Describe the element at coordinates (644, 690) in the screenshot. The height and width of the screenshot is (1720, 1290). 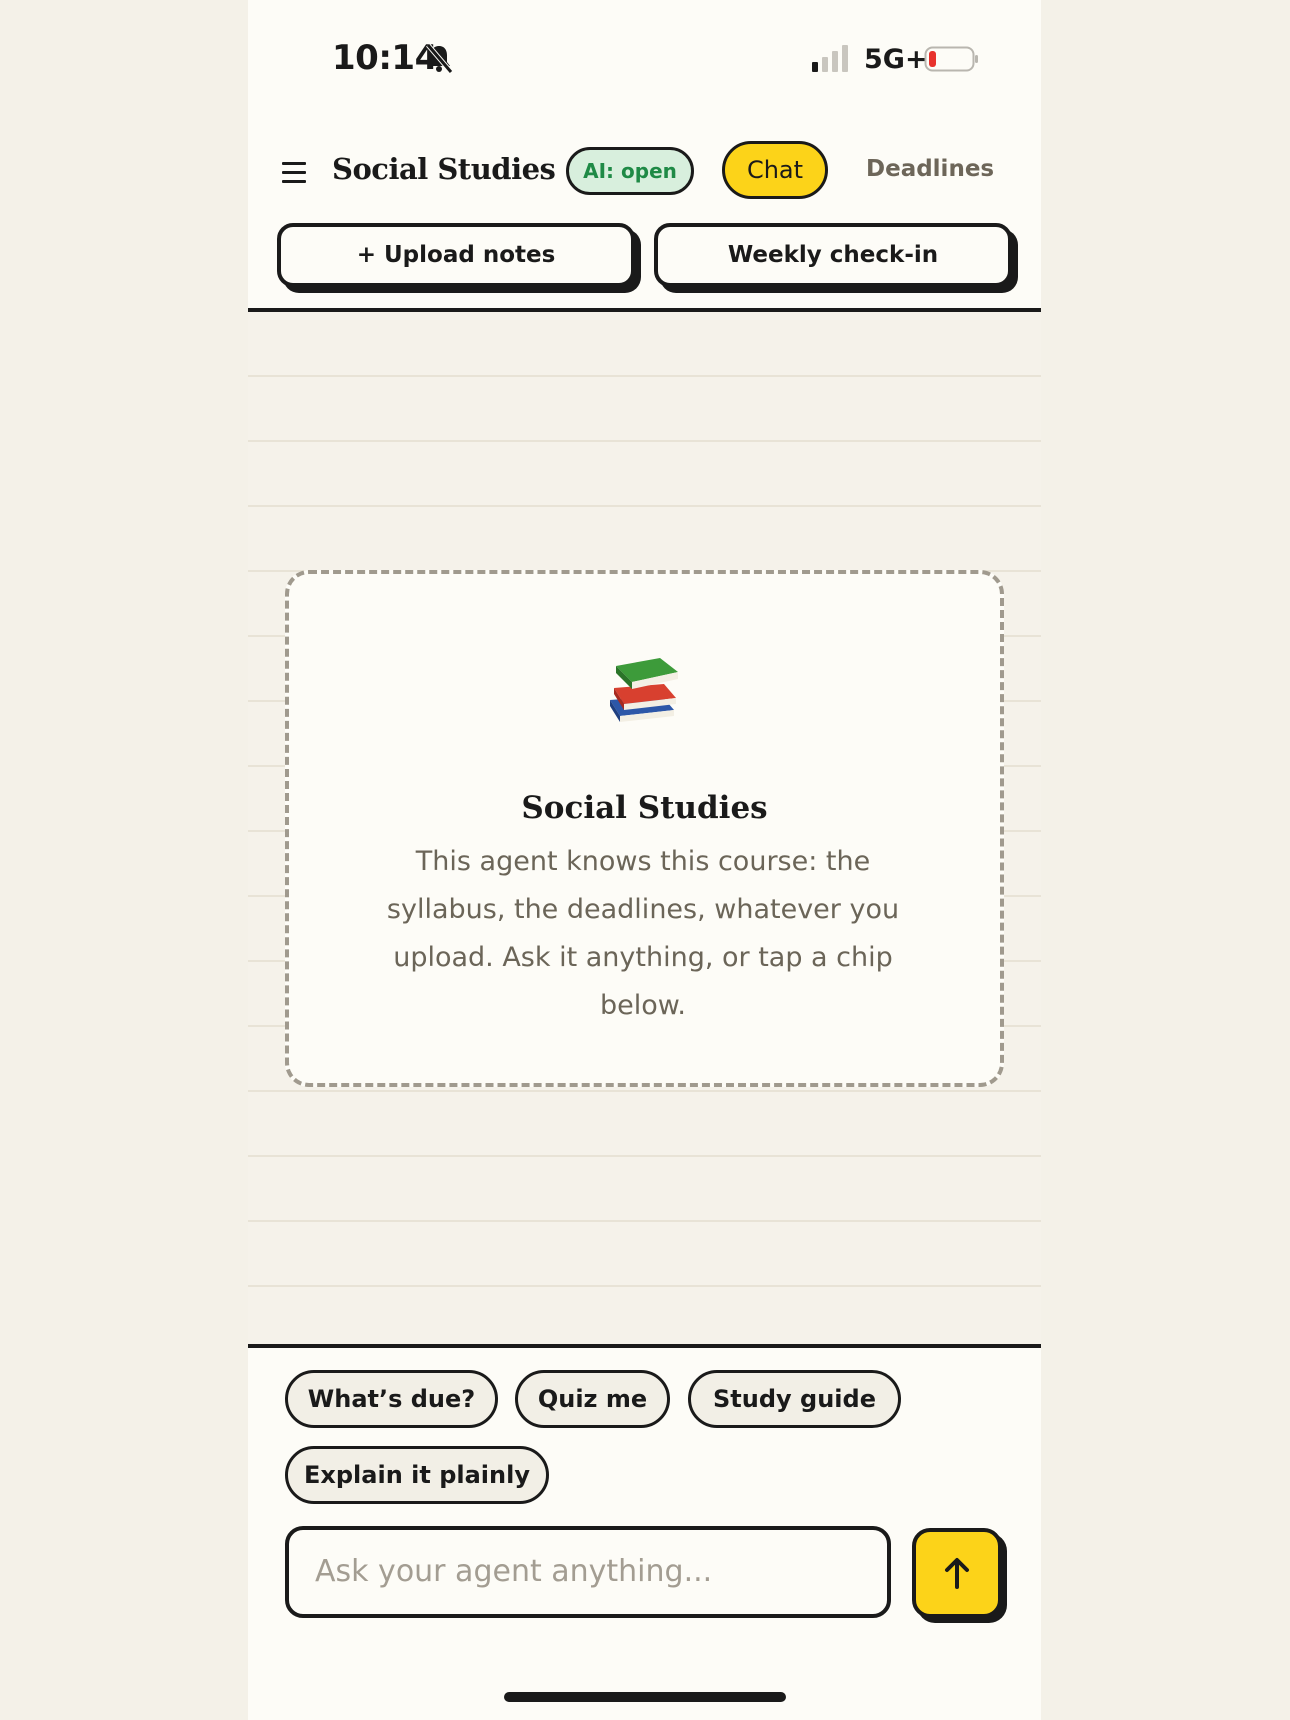
I see `books-icon` at that location.